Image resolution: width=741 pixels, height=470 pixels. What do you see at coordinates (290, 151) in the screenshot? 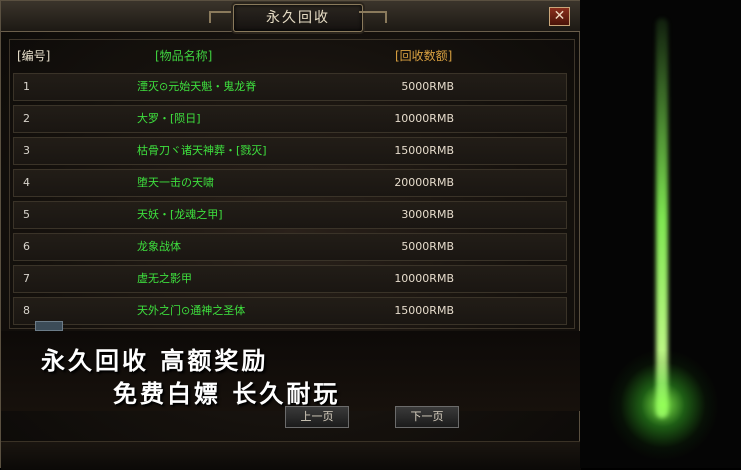
I see `table-row: 3 枯骨刀ヾ诸天神葬・[戮灭] 15000RMB` at bounding box center [290, 151].